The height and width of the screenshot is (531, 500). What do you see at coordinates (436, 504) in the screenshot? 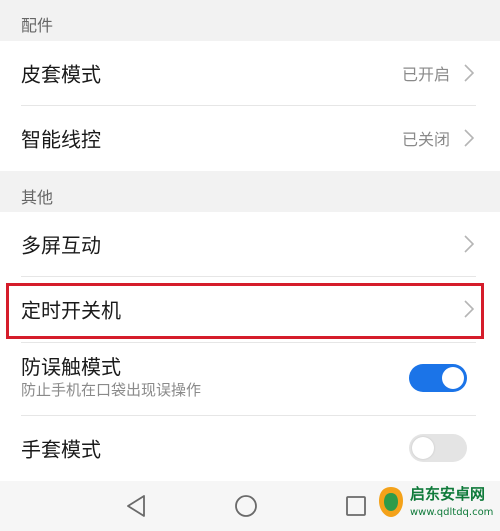
I see `watermark: 启东安卓网 www.qdltdq.com` at bounding box center [436, 504].